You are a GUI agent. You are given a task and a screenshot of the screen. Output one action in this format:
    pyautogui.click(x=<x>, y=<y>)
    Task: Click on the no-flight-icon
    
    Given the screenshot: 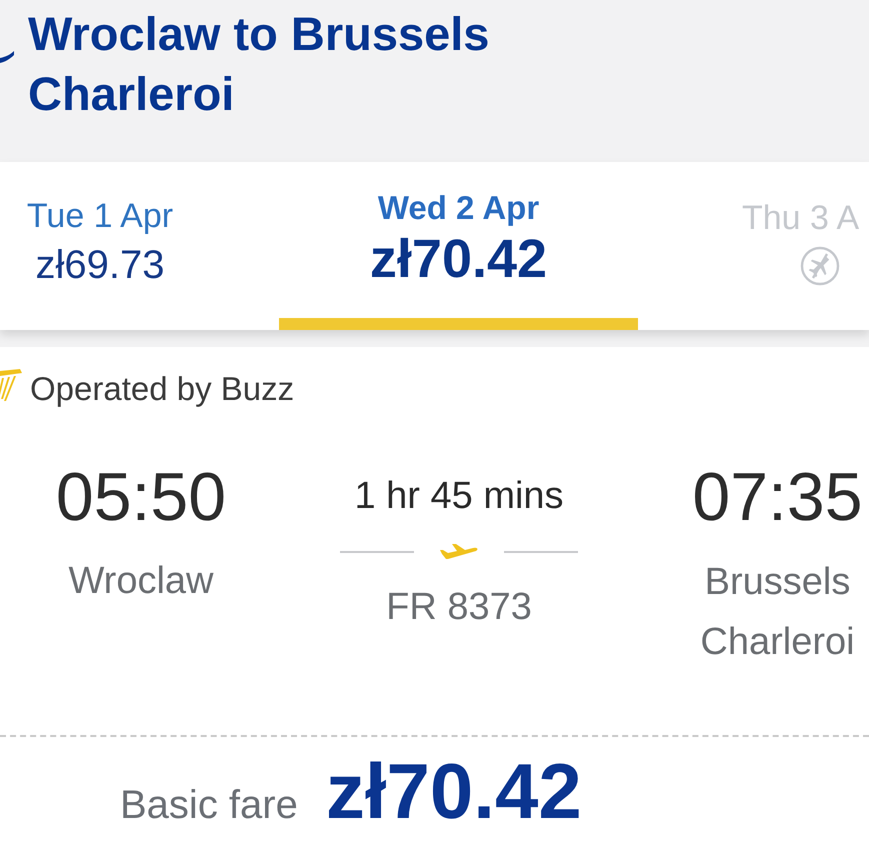 What is the action you would take?
    pyautogui.click(x=820, y=266)
    